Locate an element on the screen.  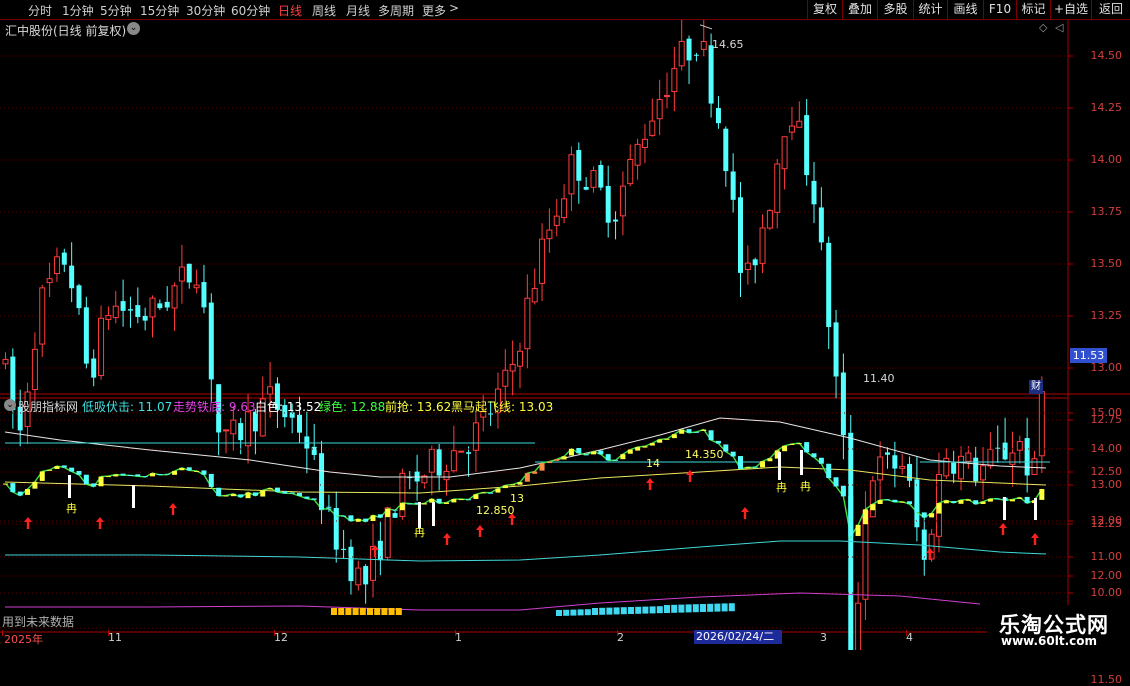
annotation-14350: 14.350 is located at coordinates (704, 454).